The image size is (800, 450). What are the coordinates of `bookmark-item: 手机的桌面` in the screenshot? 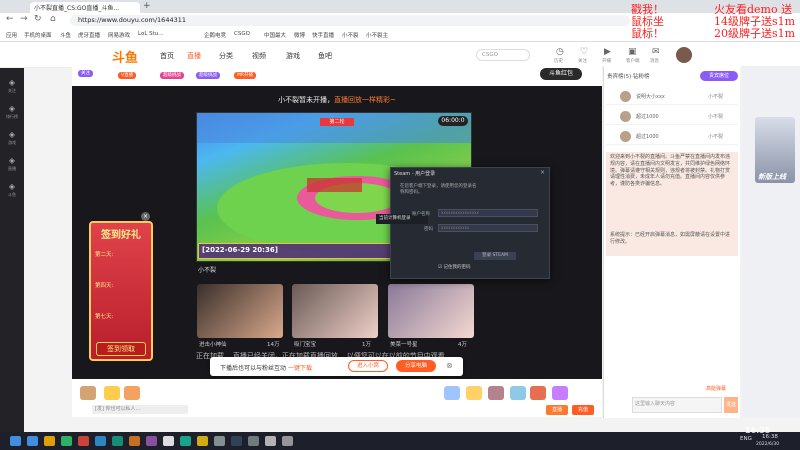 It's located at (38, 35).